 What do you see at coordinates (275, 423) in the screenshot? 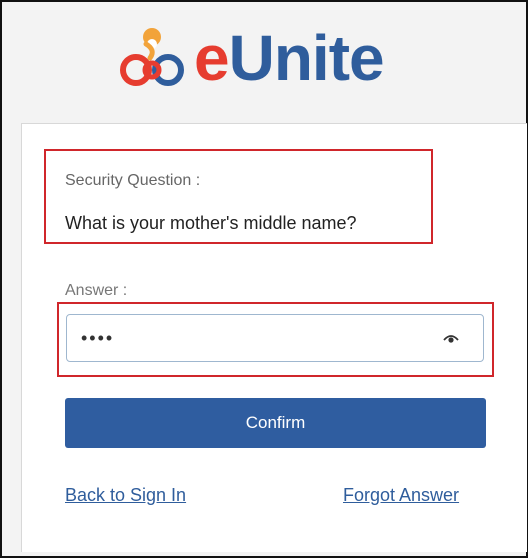
I see `confirm-button: Confirm` at bounding box center [275, 423].